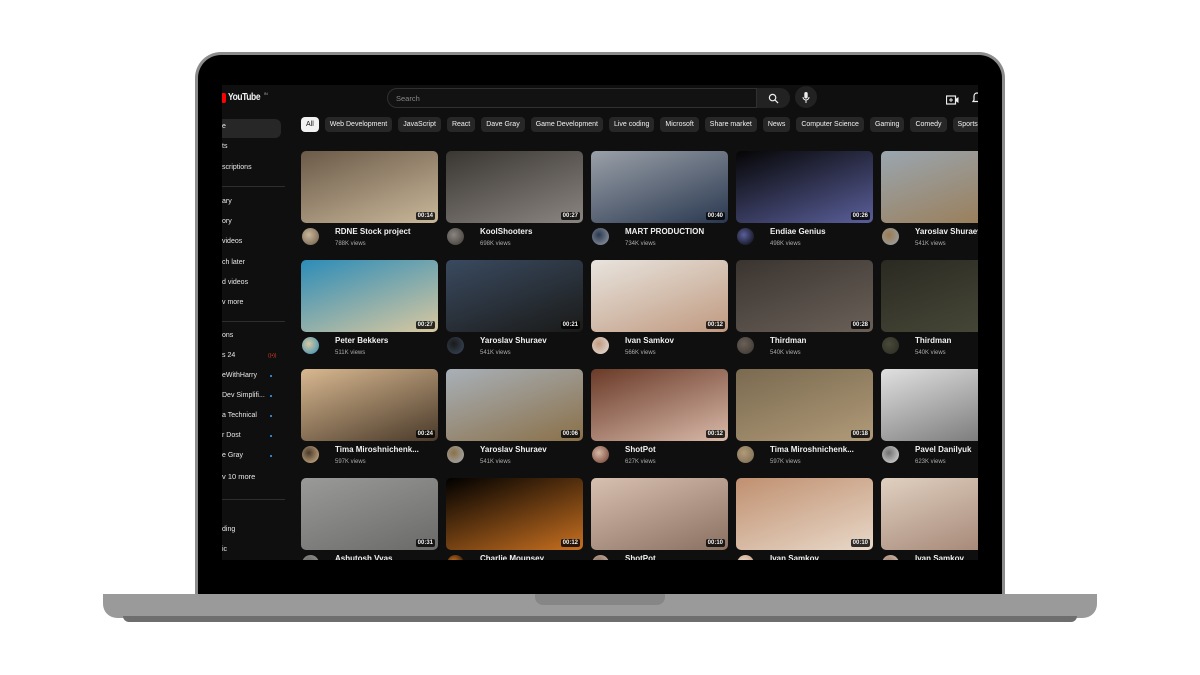 This screenshot has height=675, width=1200. Describe the element at coordinates (232, 241) in the screenshot. I see `sidebar-item: videos` at that location.